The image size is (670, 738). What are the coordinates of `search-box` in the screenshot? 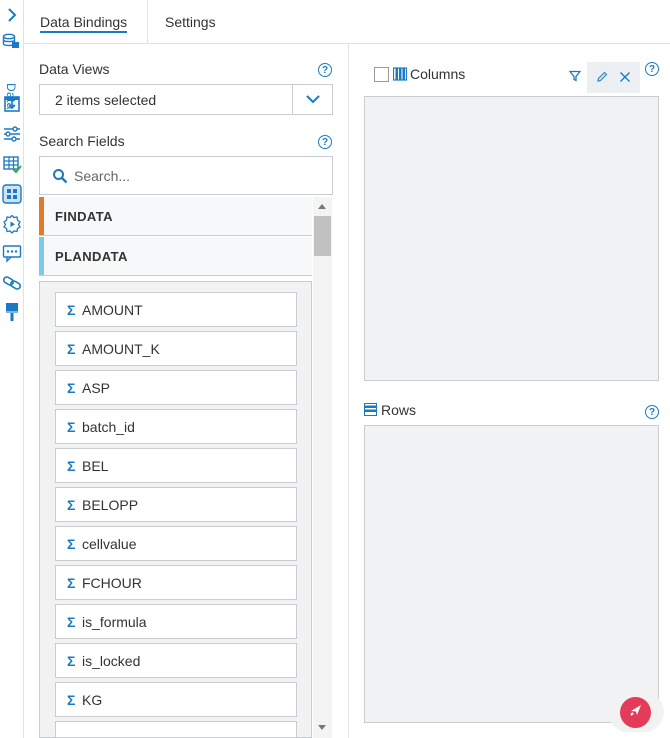 It's located at (186, 175).